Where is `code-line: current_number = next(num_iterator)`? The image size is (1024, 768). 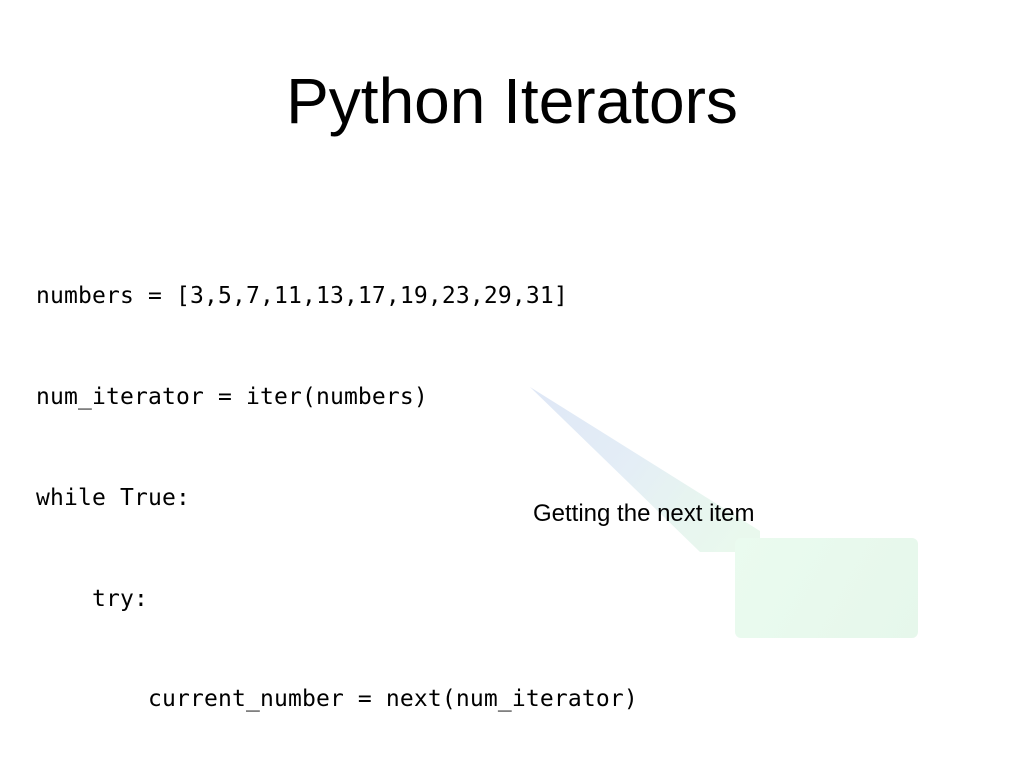 code-line: current_number = next(num_iterator) is located at coordinates (337, 699).